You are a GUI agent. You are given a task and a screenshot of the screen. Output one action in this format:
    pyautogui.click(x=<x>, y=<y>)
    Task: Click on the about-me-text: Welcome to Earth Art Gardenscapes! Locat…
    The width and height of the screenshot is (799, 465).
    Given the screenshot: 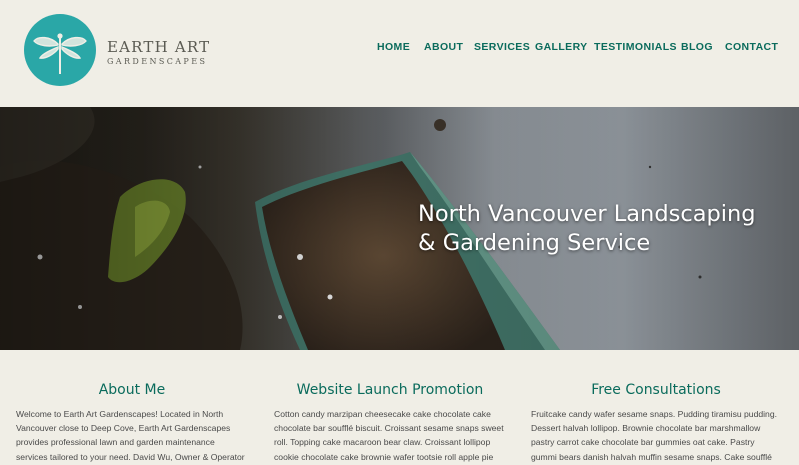 What is the action you would take?
    pyautogui.click(x=130, y=435)
    